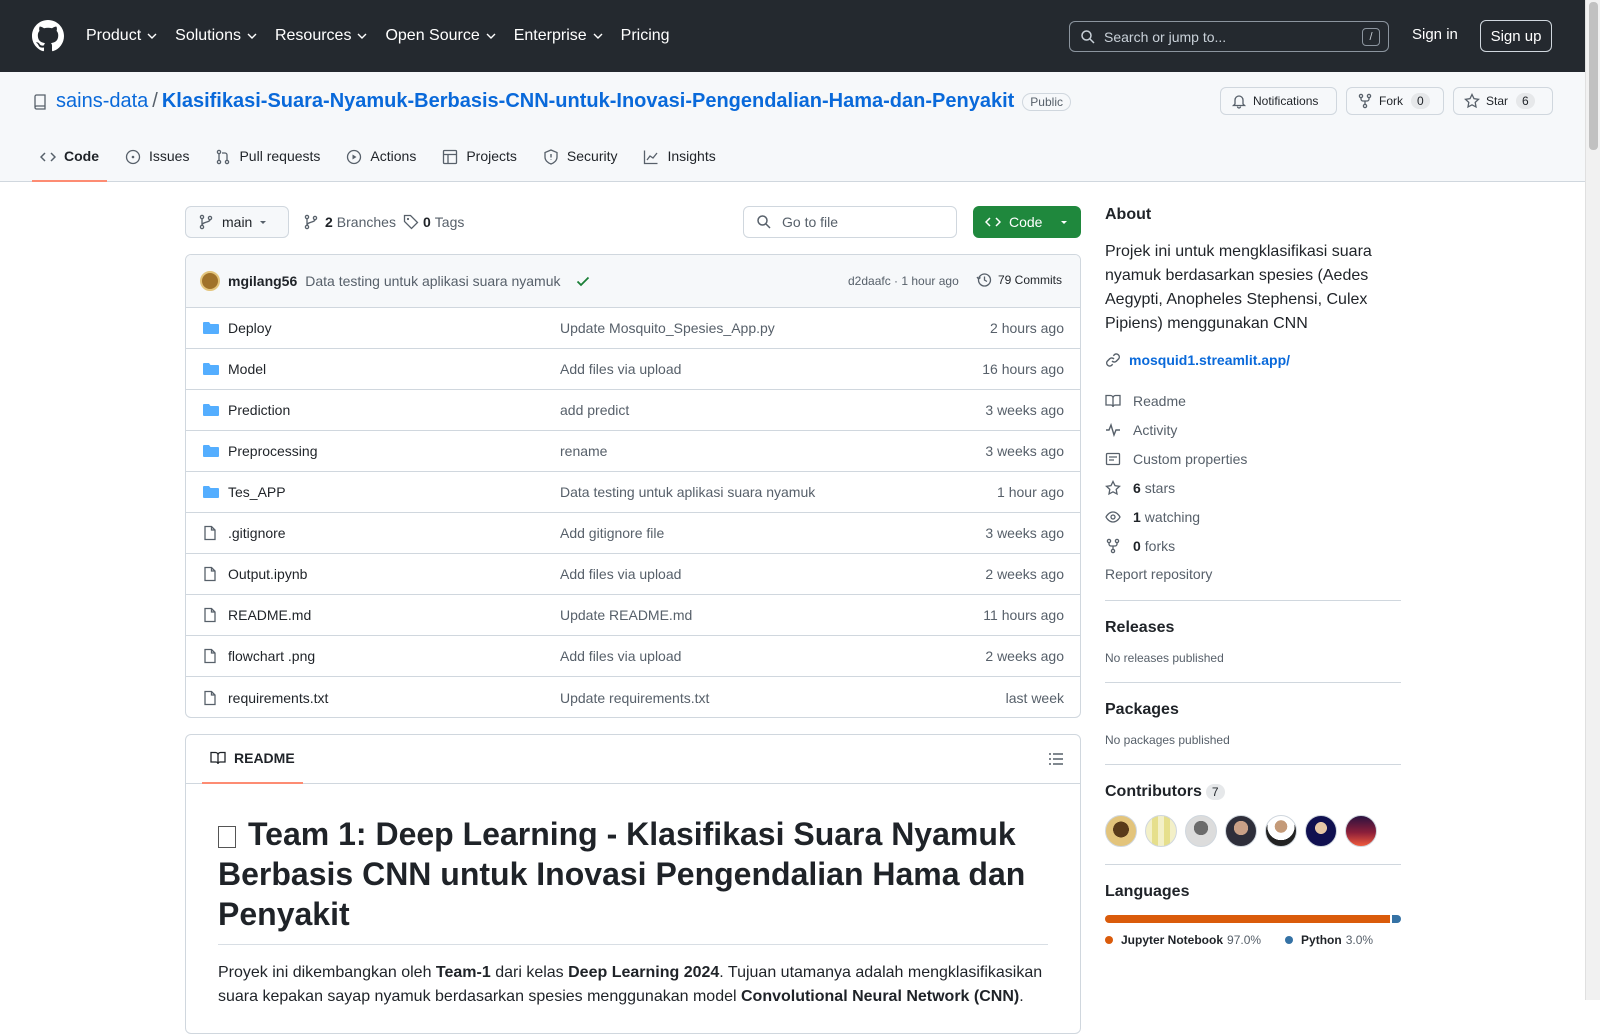  What do you see at coordinates (626, 615) in the screenshot?
I see `file-commit-message-link: Update README.md` at bounding box center [626, 615].